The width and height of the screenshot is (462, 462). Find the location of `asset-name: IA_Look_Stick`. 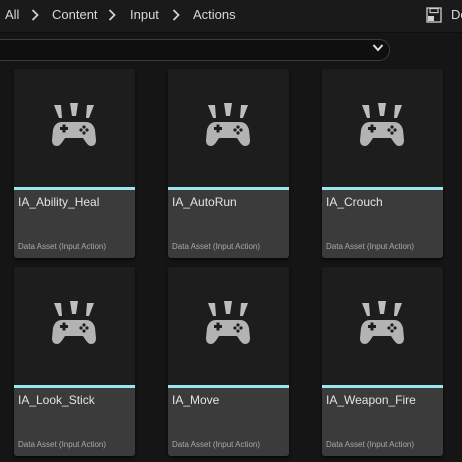

asset-name: IA_Look_Stick is located at coordinates (56, 400).